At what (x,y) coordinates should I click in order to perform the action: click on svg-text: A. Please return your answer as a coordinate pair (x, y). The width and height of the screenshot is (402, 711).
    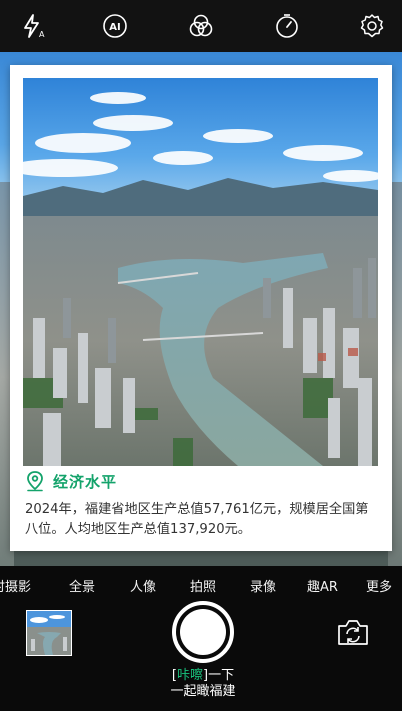
    Looking at the image, I should click on (42, 34).